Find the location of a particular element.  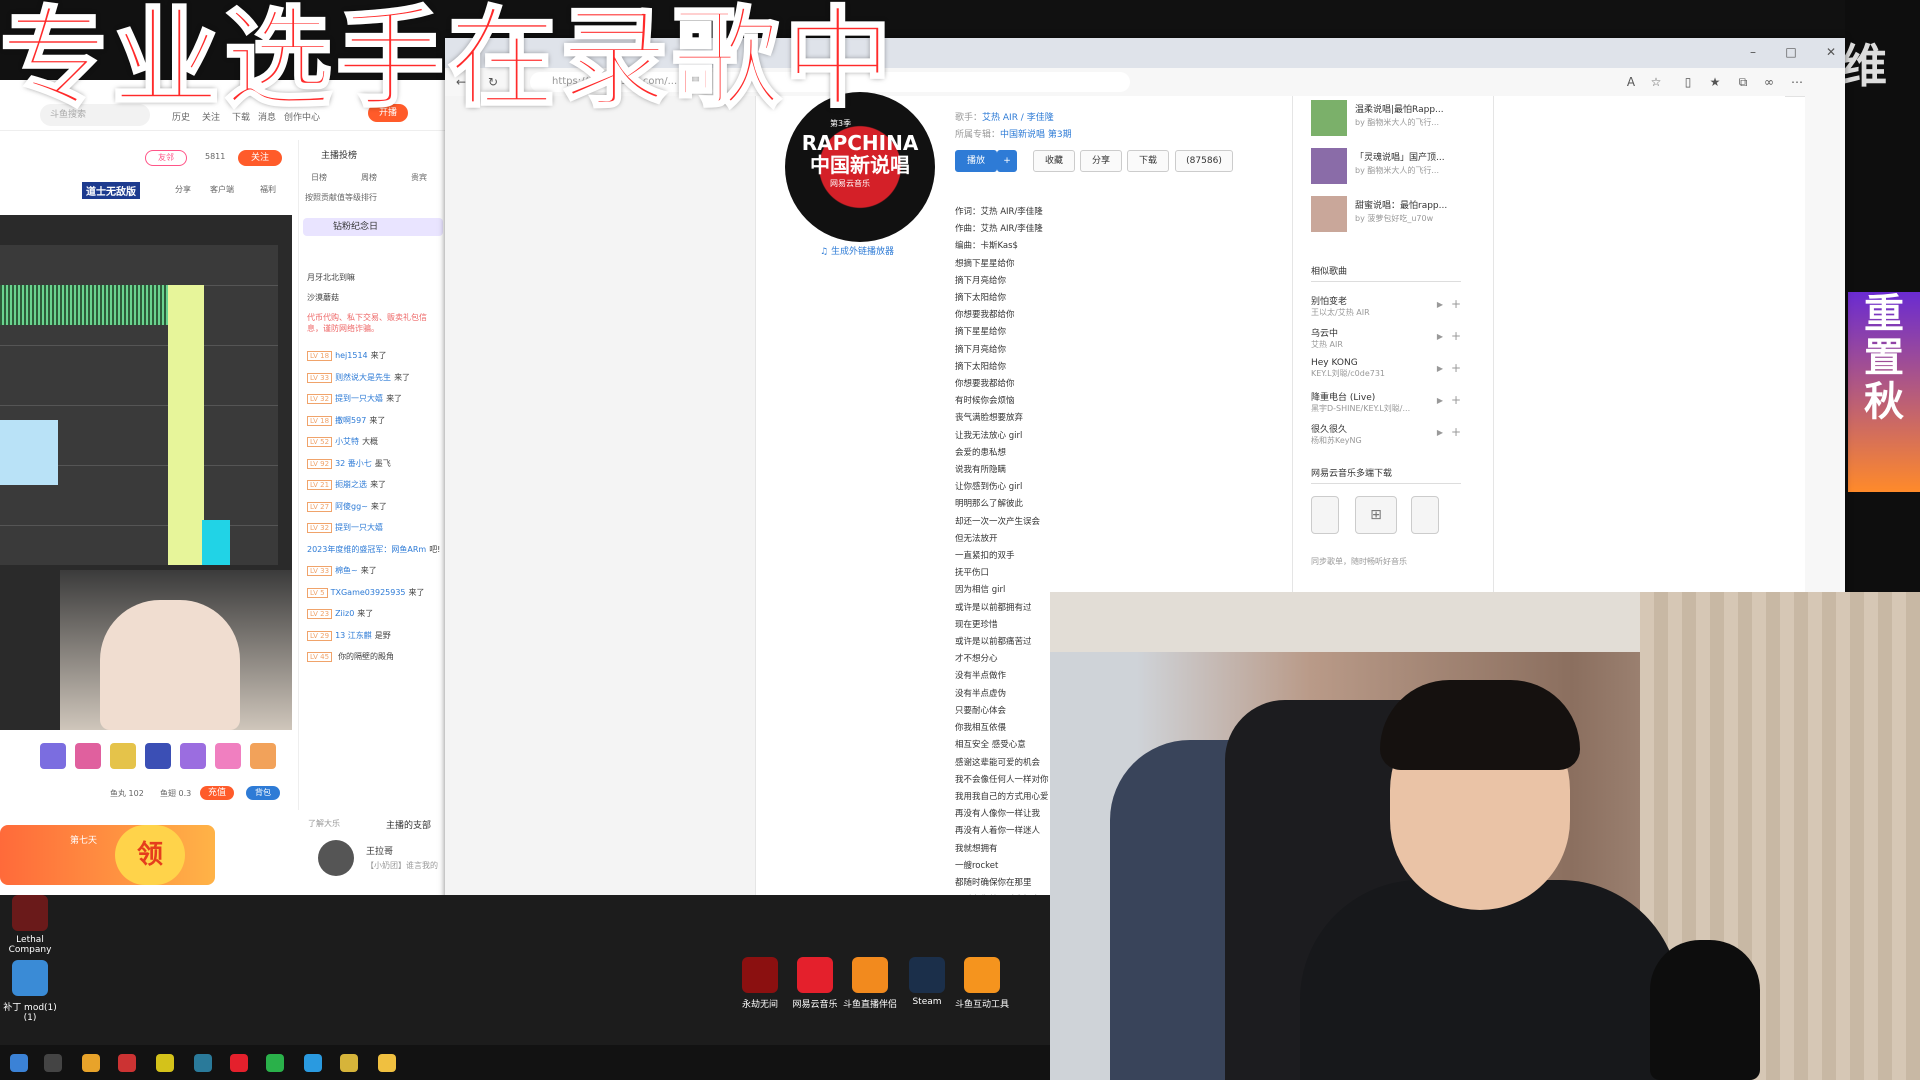

anchor-card-tab: 主播的支部 is located at coordinates (408, 824).